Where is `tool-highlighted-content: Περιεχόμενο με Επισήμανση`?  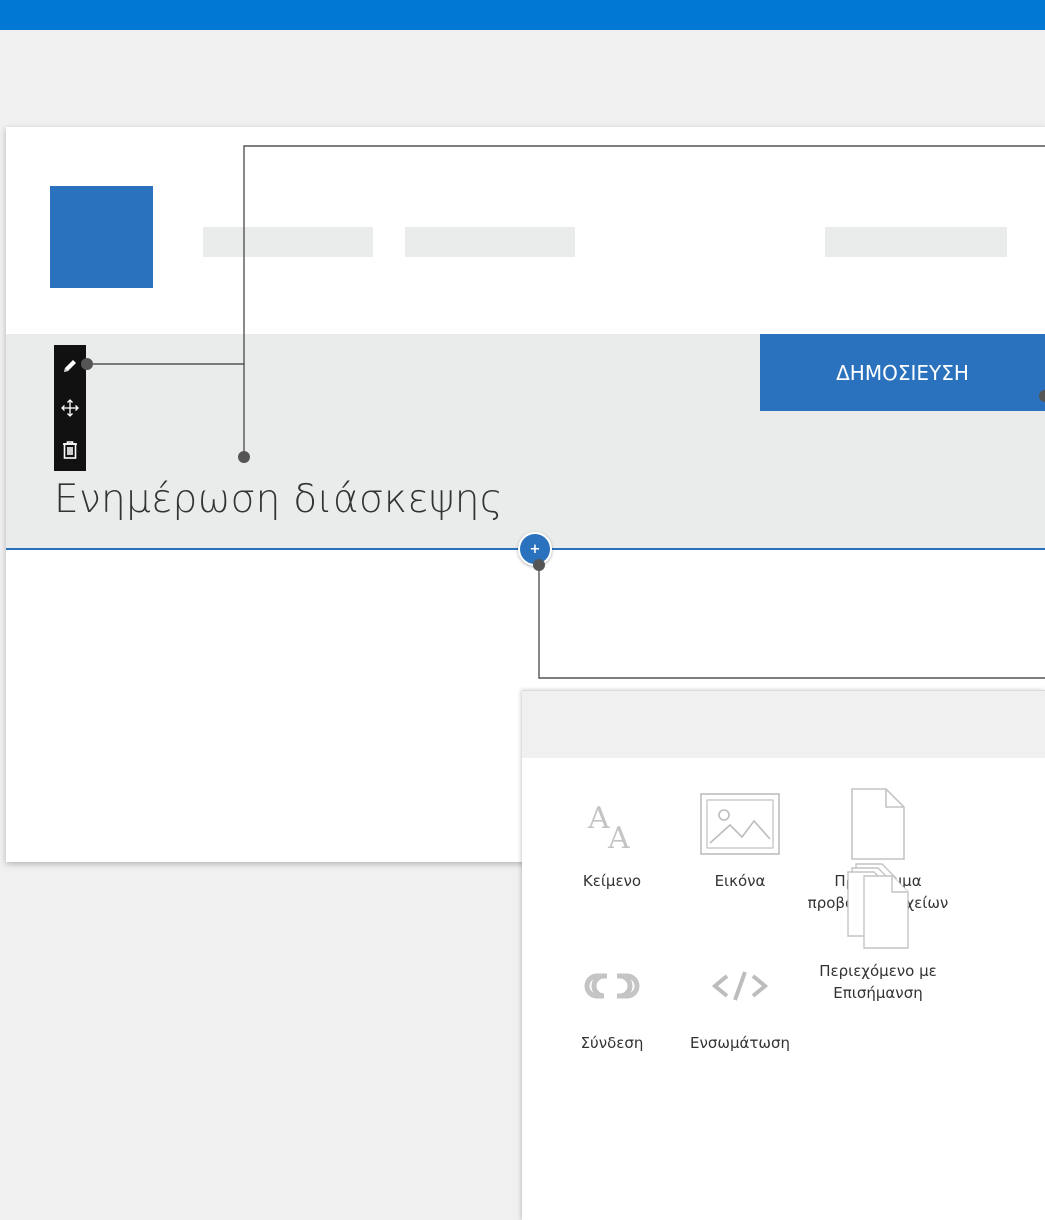 tool-highlighted-content: Περιεχόμενο με Επισήμανση is located at coordinates (878, 933).